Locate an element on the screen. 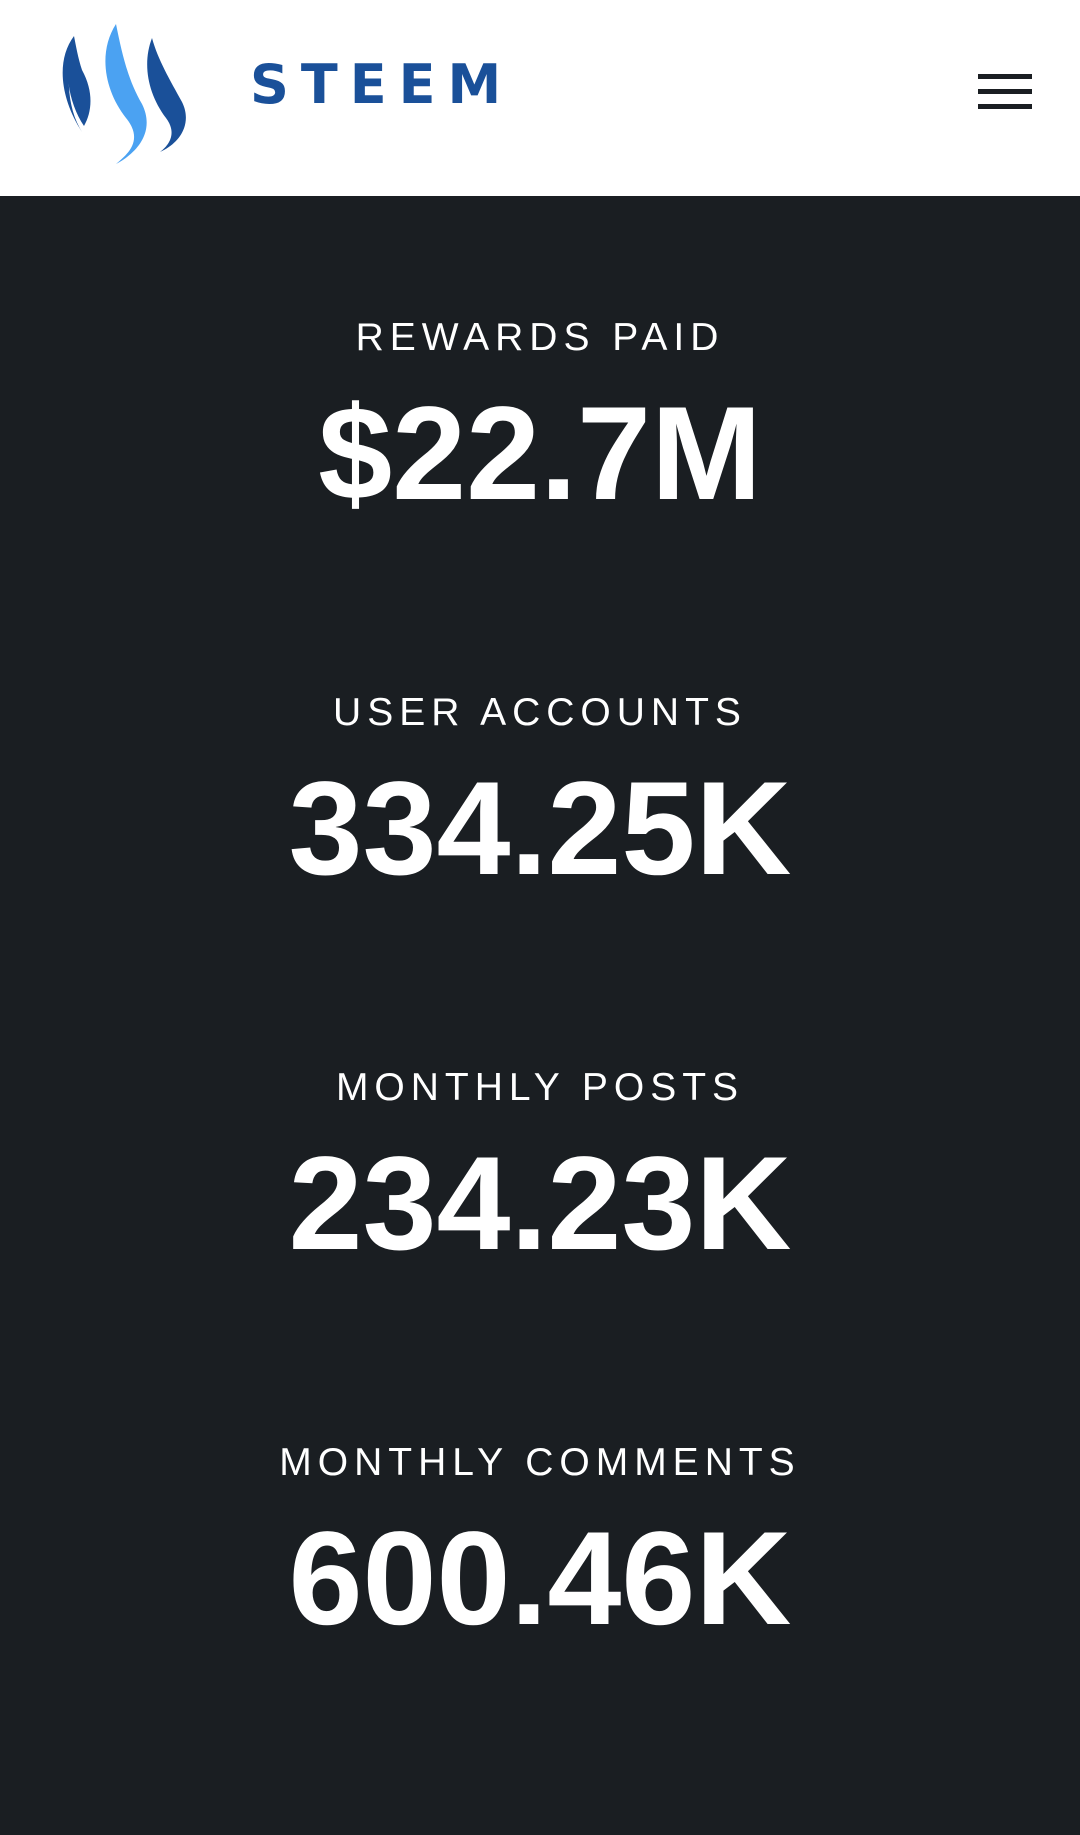 This screenshot has width=1080, height=1835. header: STEEM is located at coordinates (540, 98).